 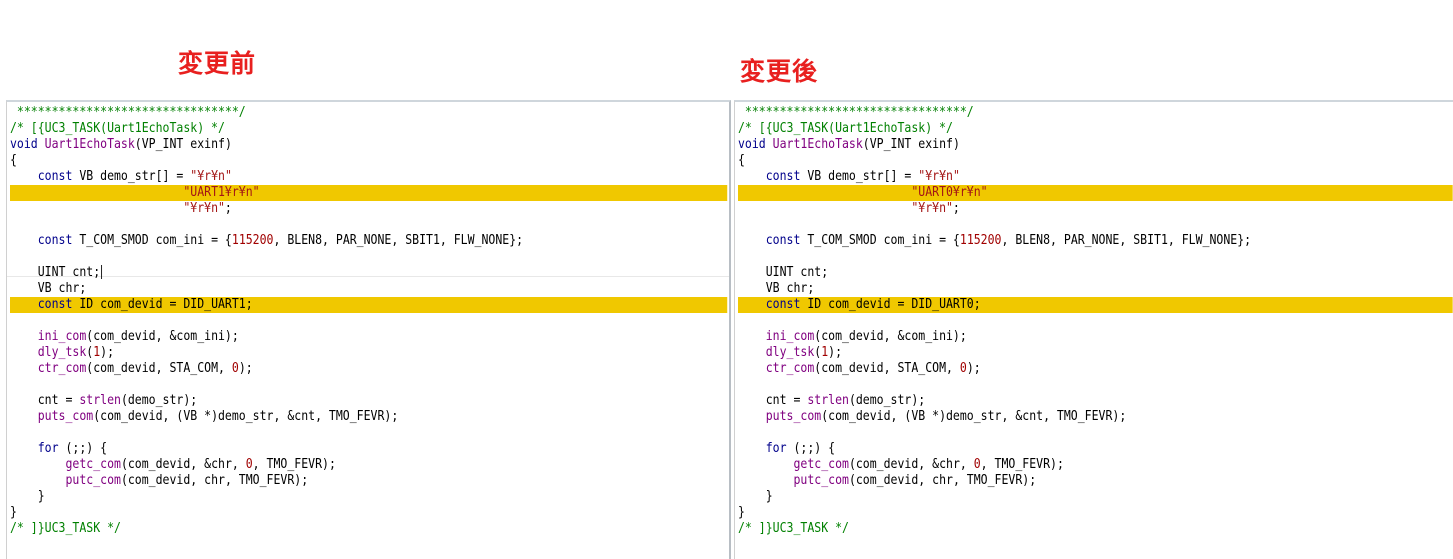 I want to click on code-token-plain: (com_devid, &com_ini);, so click(x=162, y=336).